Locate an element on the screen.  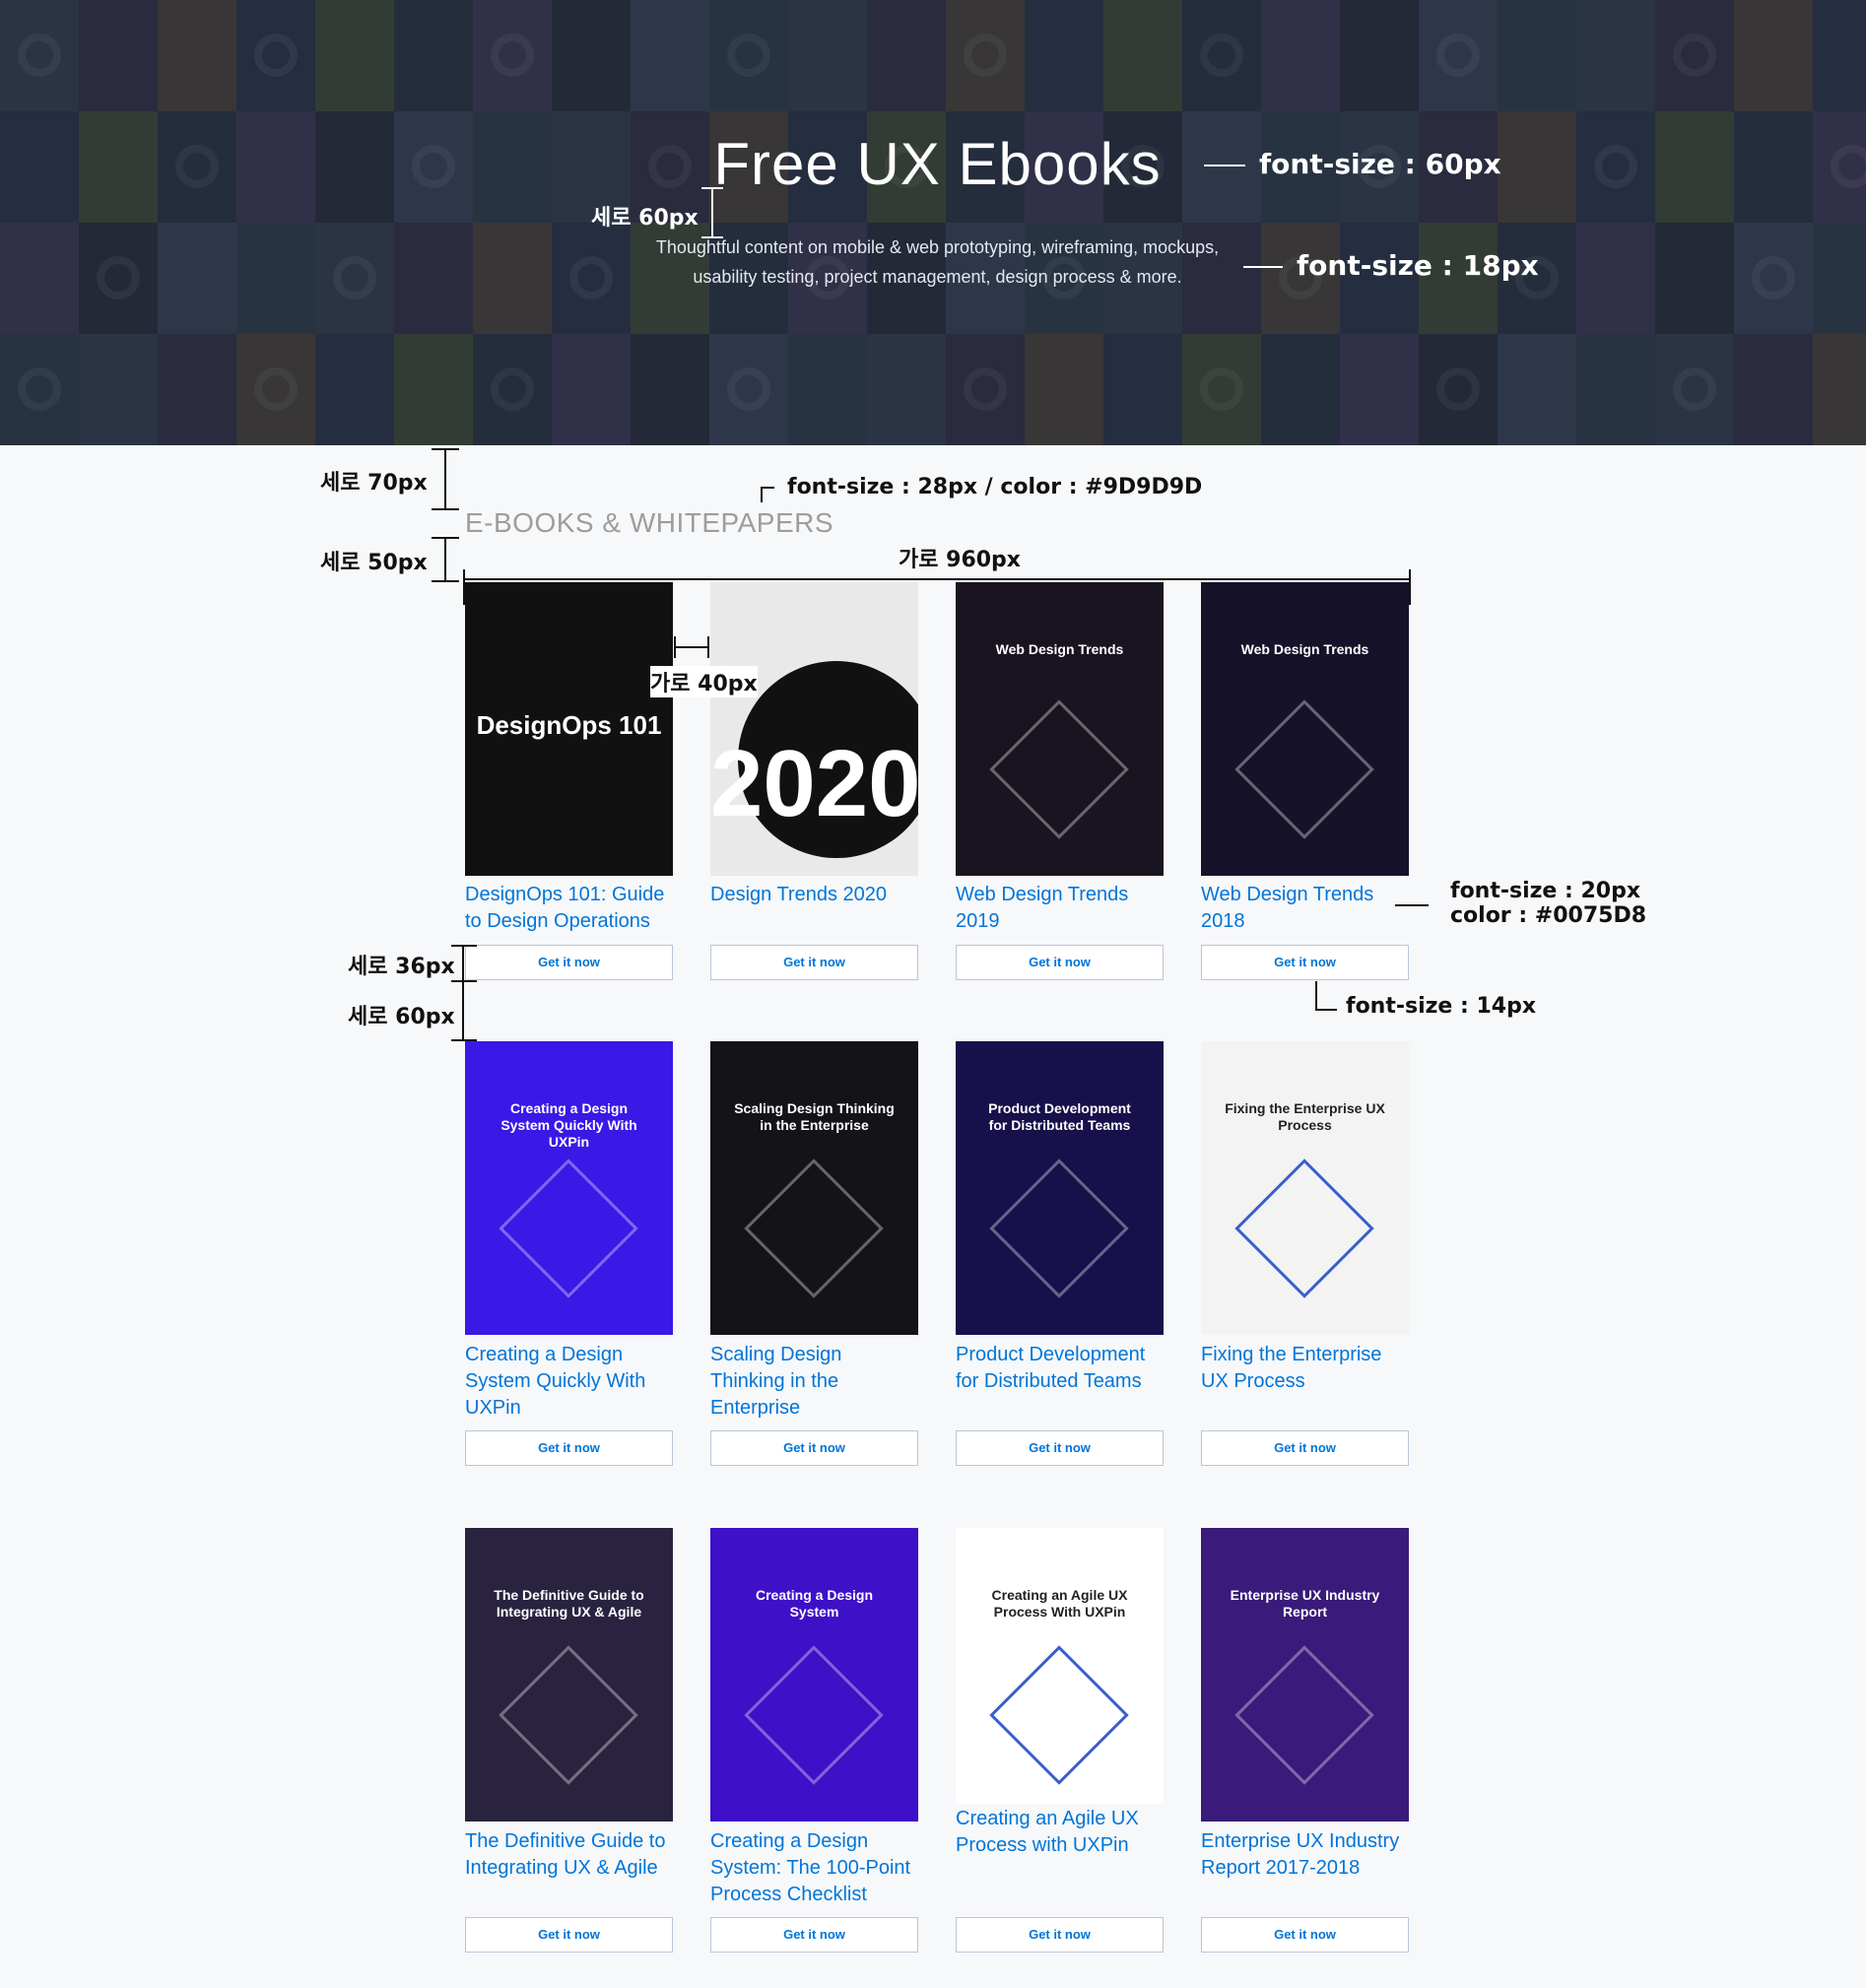
arrow-title-size is located at coordinates (1224, 165).